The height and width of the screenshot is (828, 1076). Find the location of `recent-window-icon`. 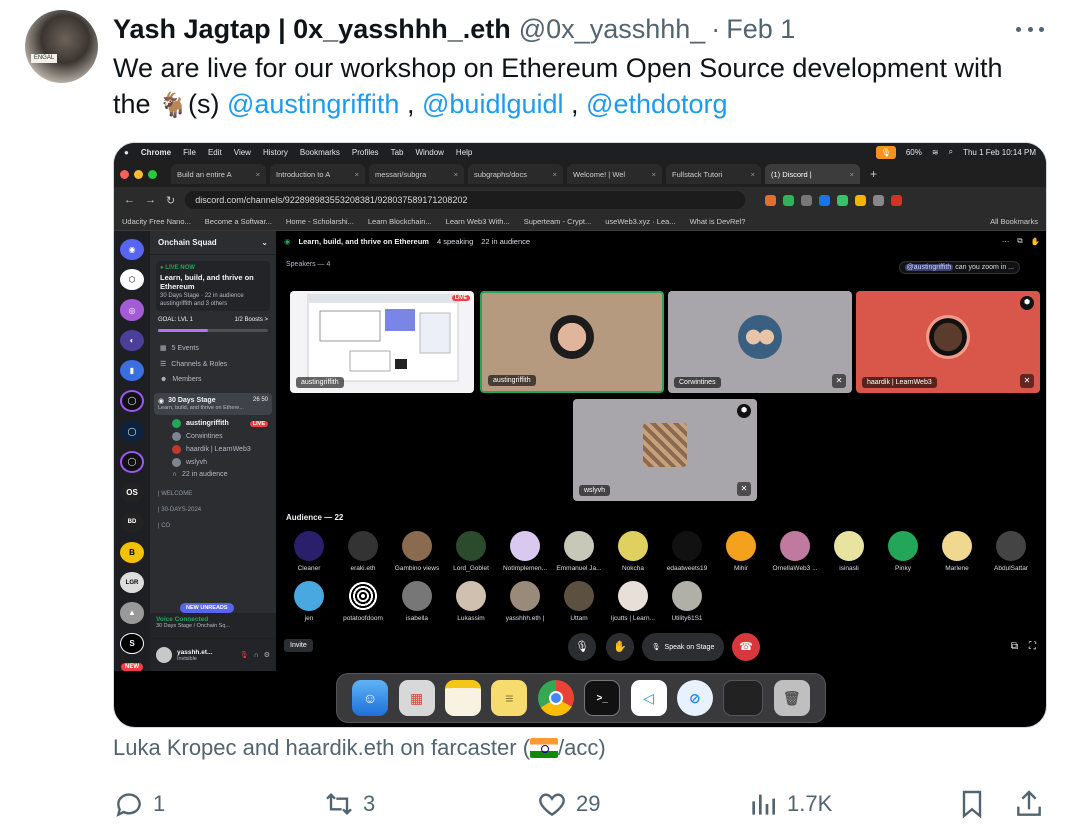

recent-window-icon is located at coordinates (743, 698).